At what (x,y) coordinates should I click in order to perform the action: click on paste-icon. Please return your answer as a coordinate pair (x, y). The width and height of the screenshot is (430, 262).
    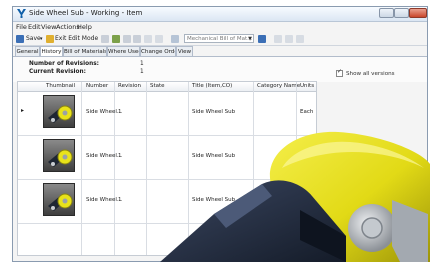
    Looking at the image, I should click on (159, 39).